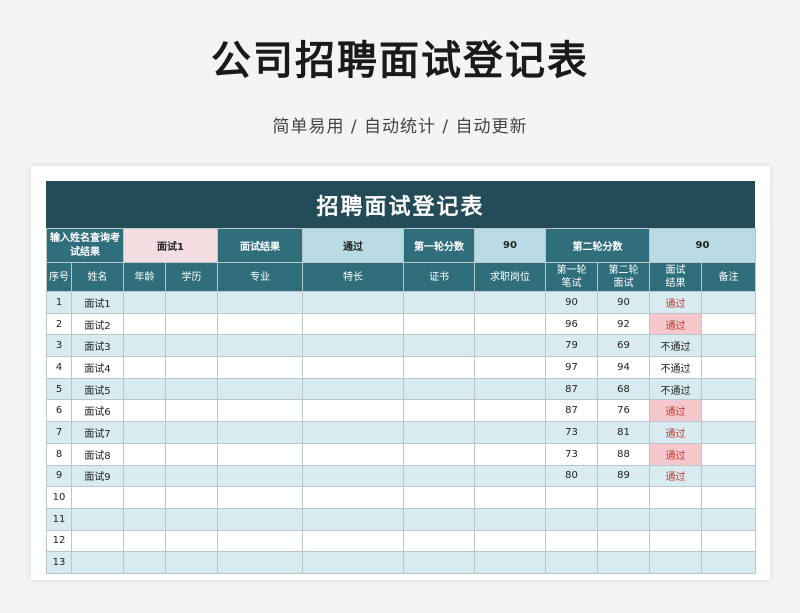 The width and height of the screenshot is (800, 613). What do you see at coordinates (623, 476) in the screenshot?
I see `cell-round2: 89` at bounding box center [623, 476].